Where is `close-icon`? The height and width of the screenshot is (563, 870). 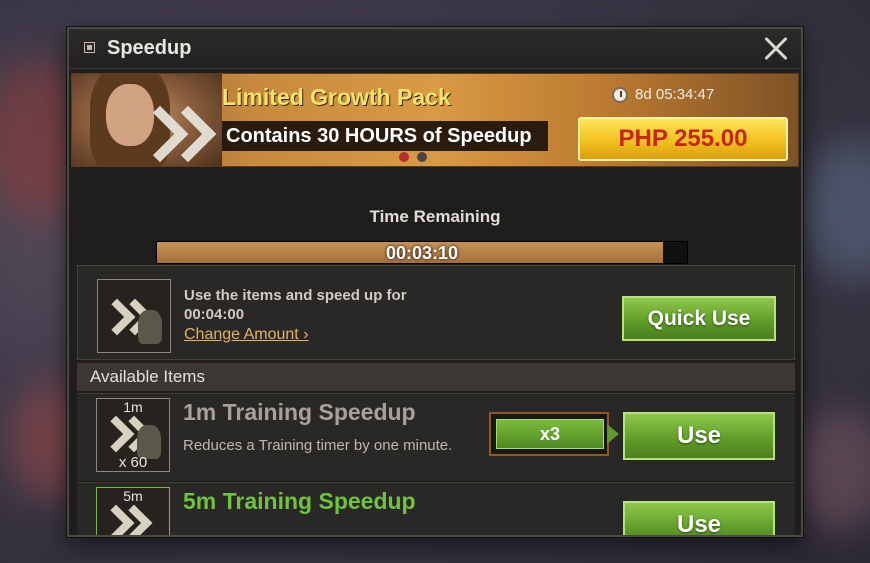
close-icon is located at coordinates (776, 48).